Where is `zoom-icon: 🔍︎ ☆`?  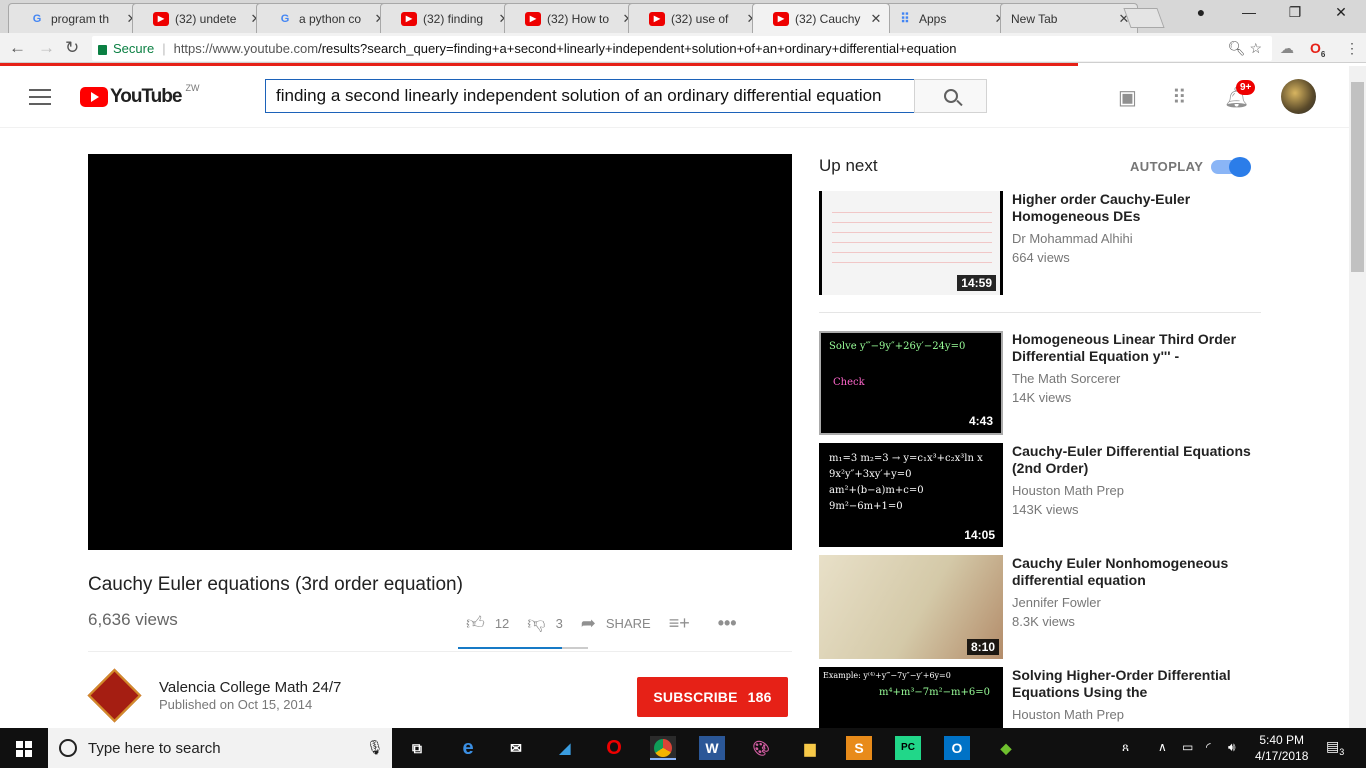 zoom-icon: 🔍︎ ☆ is located at coordinates (1245, 48).